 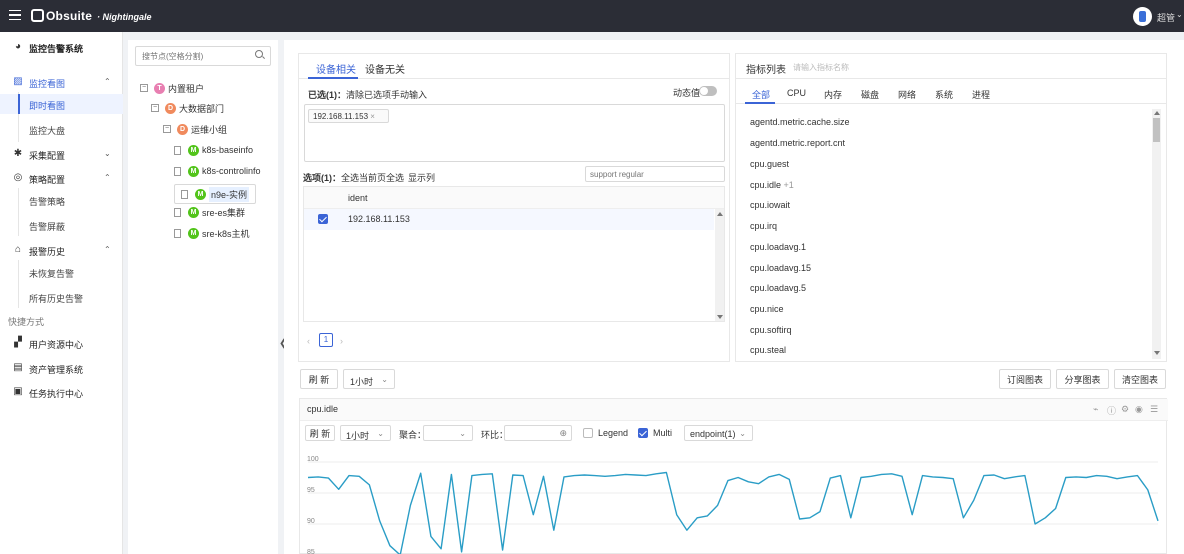 What do you see at coordinates (944, 94) in the screenshot?
I see `metric-tab-system: 系统` at bounding box center [944, 94].